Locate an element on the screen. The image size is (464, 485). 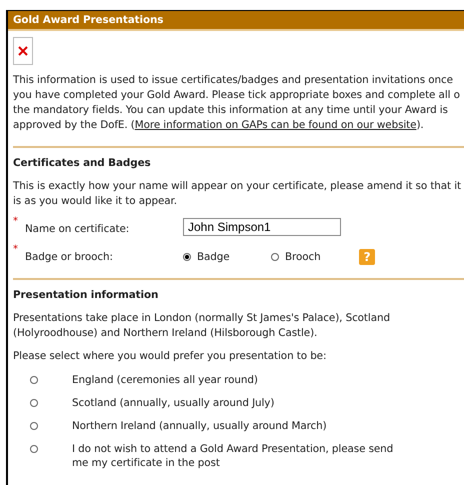
radio-label: Badge is located at coordinates (213, 257).